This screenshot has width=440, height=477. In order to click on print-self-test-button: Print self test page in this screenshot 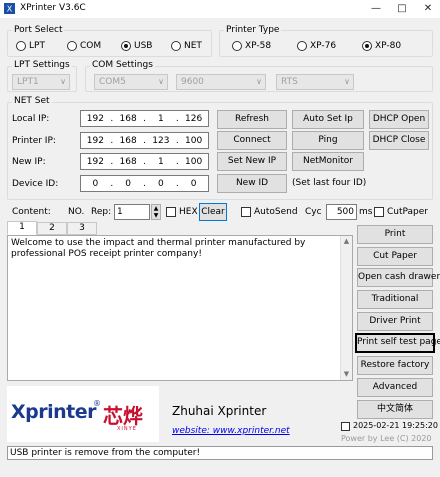, I will do `click(397, 343)`.